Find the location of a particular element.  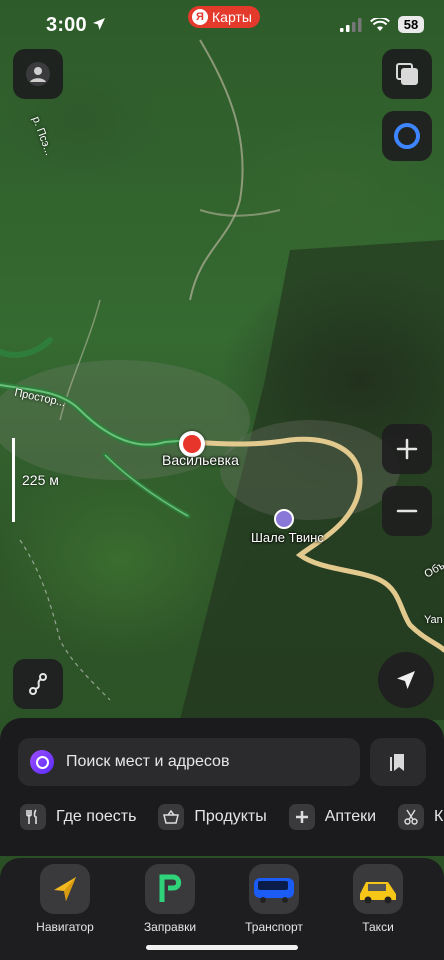

category-chip-beauty: Кр is located at coordinates (421, 817).